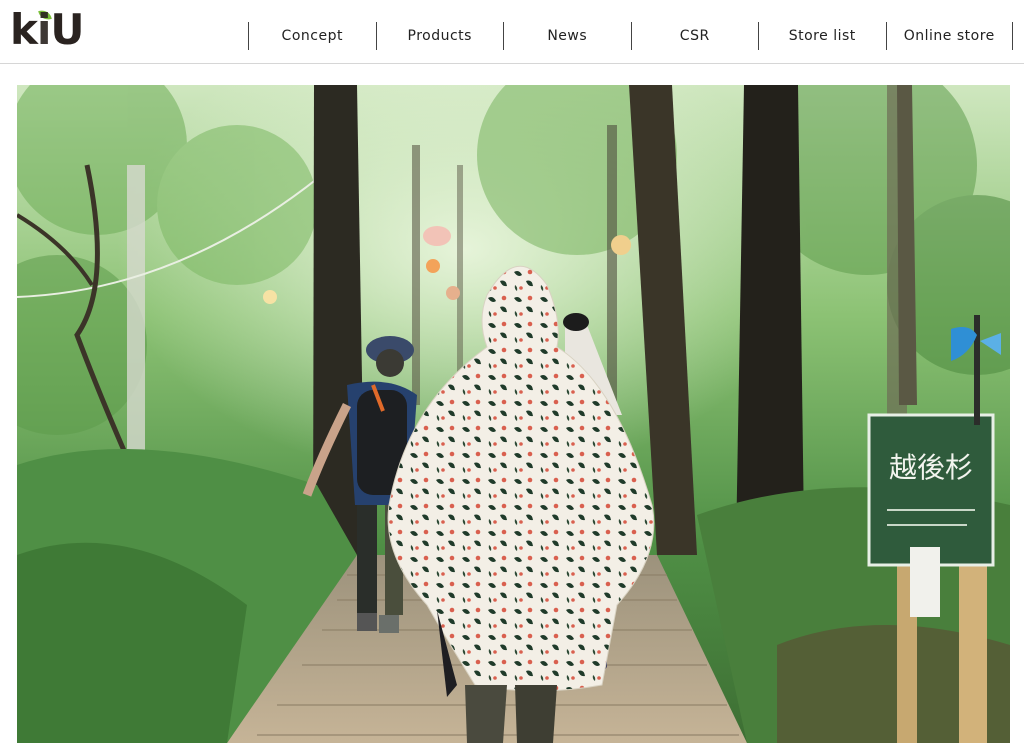 This screenshot has width=1024, height=753. I want to click on nav-item-news: News, so click(567, 36).